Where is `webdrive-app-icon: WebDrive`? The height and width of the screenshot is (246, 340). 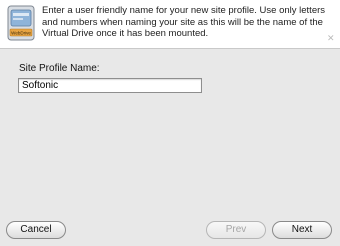 webdrive-app-icon: WebDrive is located at coordinates (21, 23).